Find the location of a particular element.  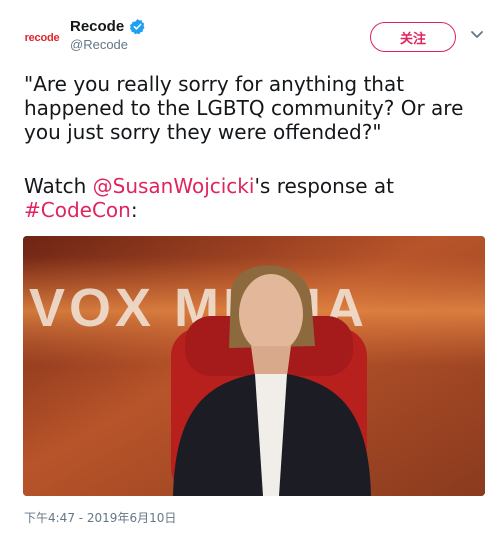

tweet-timestamp: 下午4:47 - 2019年6月10日 is located at coordinates (100, 517).